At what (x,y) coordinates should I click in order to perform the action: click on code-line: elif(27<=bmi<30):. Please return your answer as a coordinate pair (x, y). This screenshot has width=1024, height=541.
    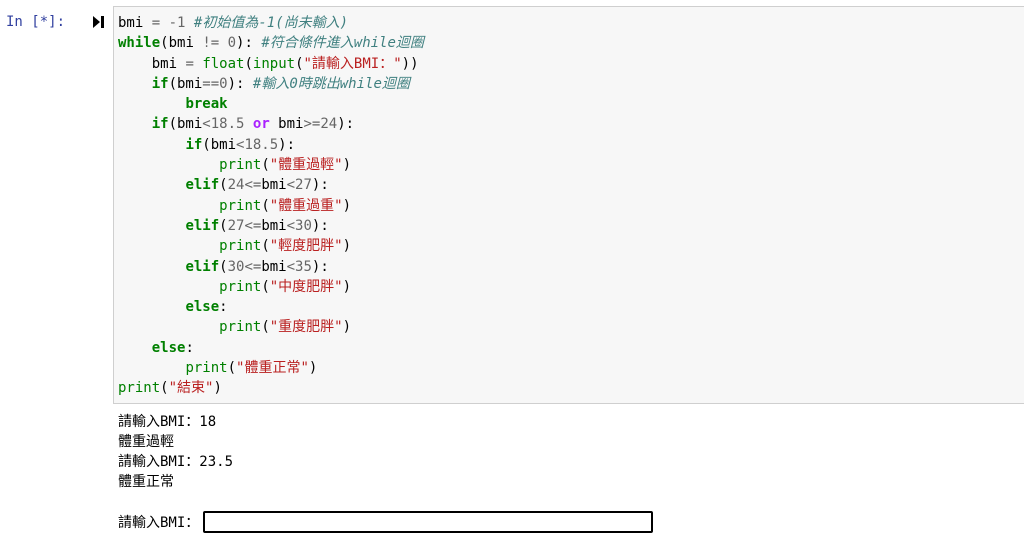
    Looking at the image, I should click on (271, 226).